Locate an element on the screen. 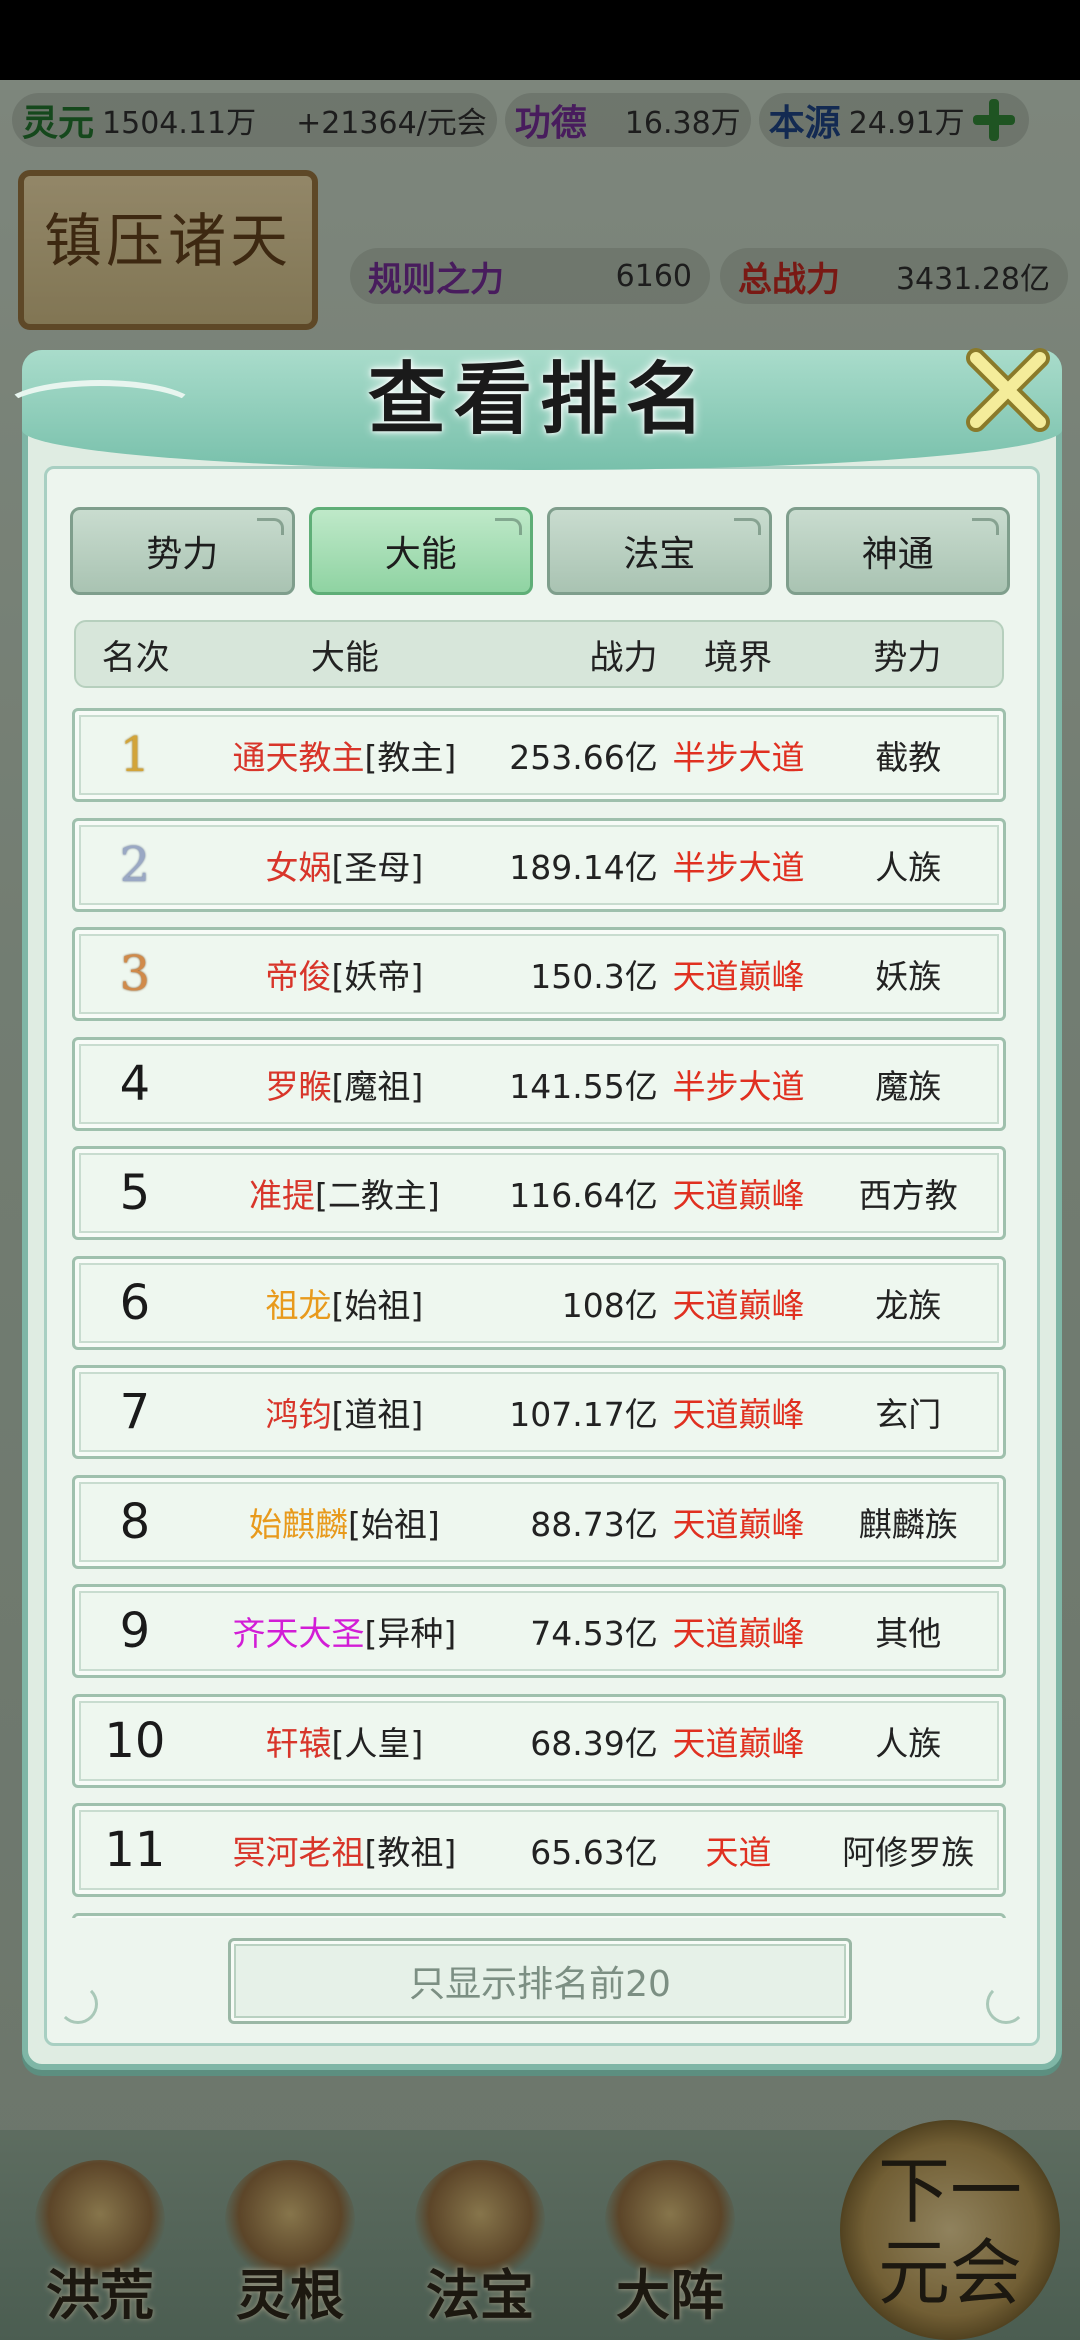  power-value: 150.3亿 is located at coordinates (594, 976).